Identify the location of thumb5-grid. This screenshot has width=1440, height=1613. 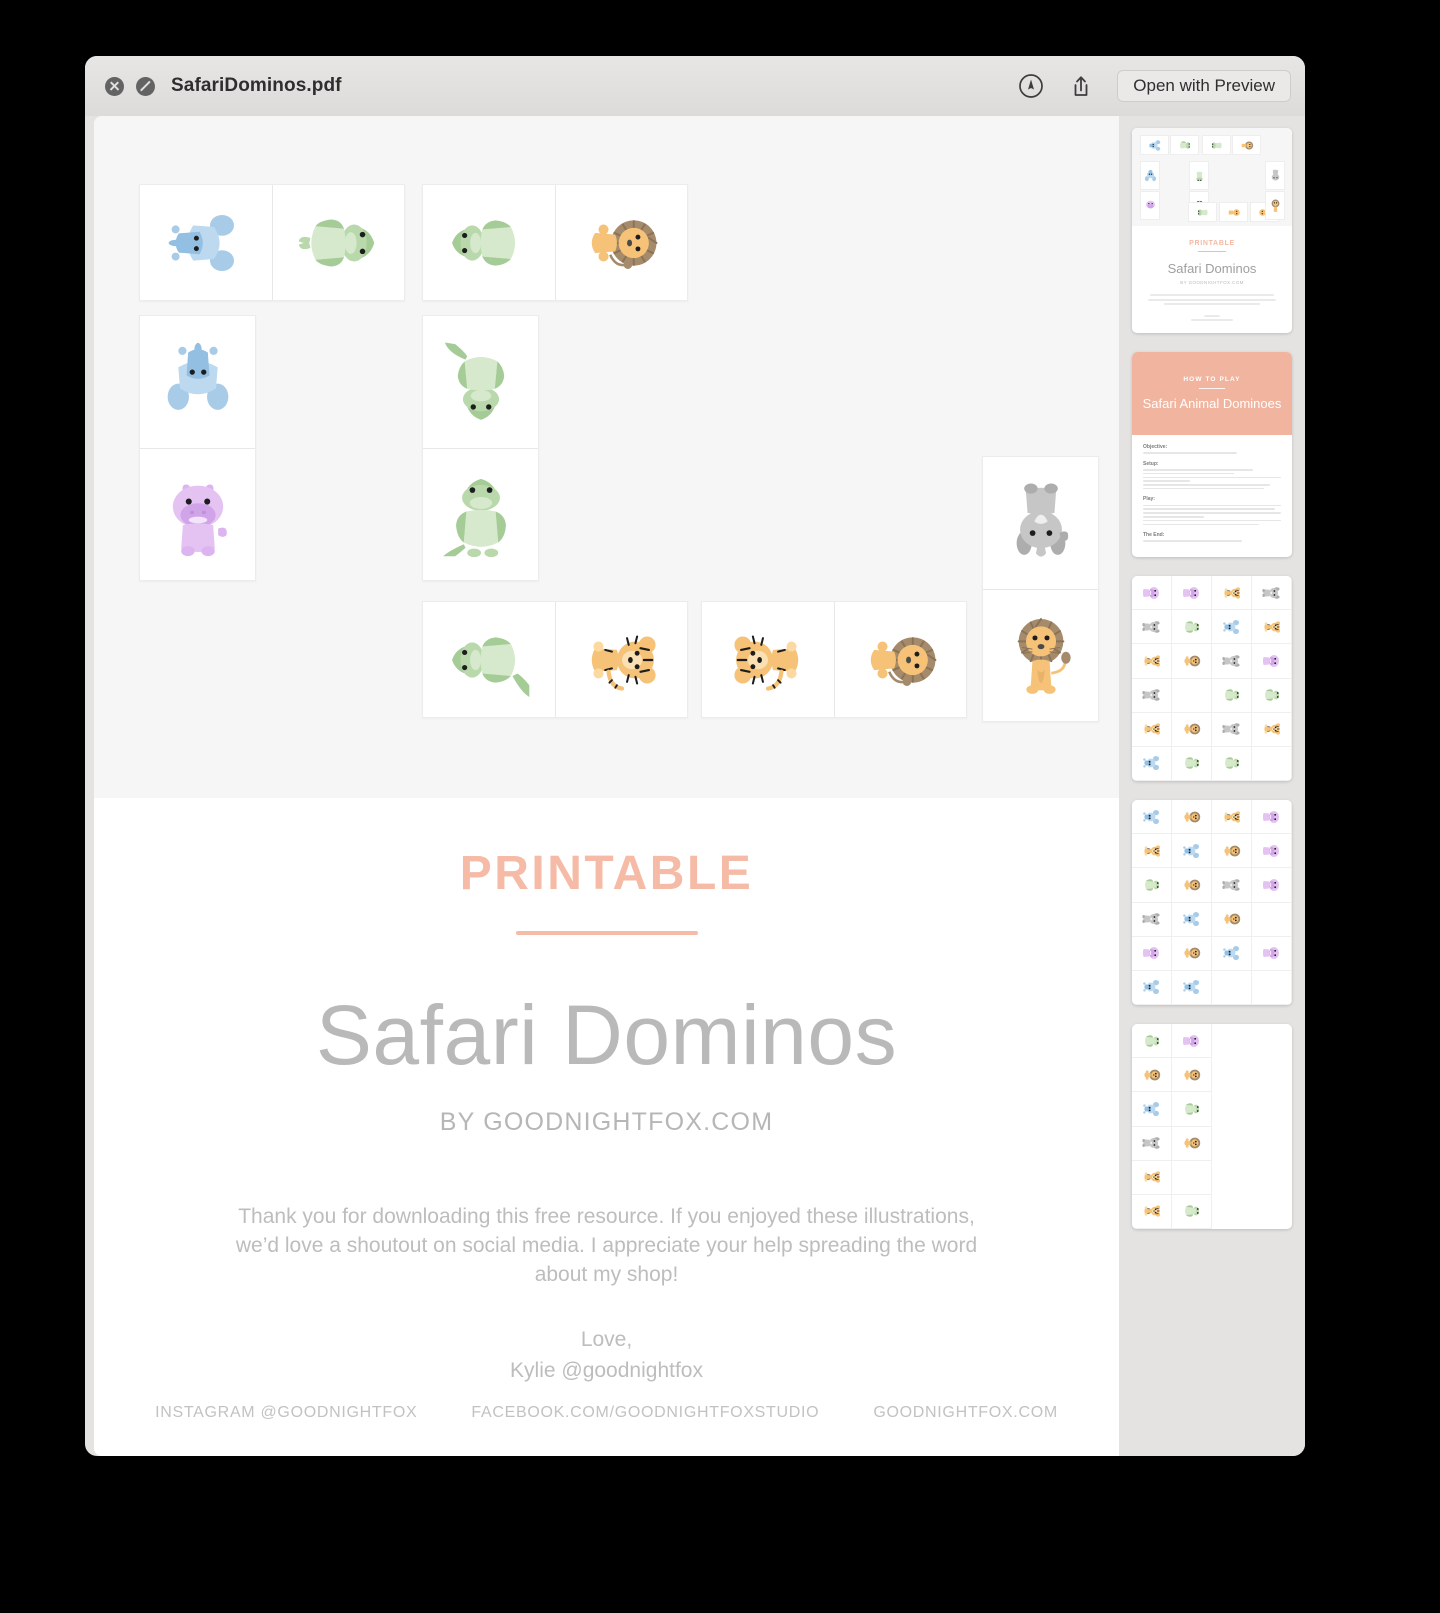
(1212, 1126).